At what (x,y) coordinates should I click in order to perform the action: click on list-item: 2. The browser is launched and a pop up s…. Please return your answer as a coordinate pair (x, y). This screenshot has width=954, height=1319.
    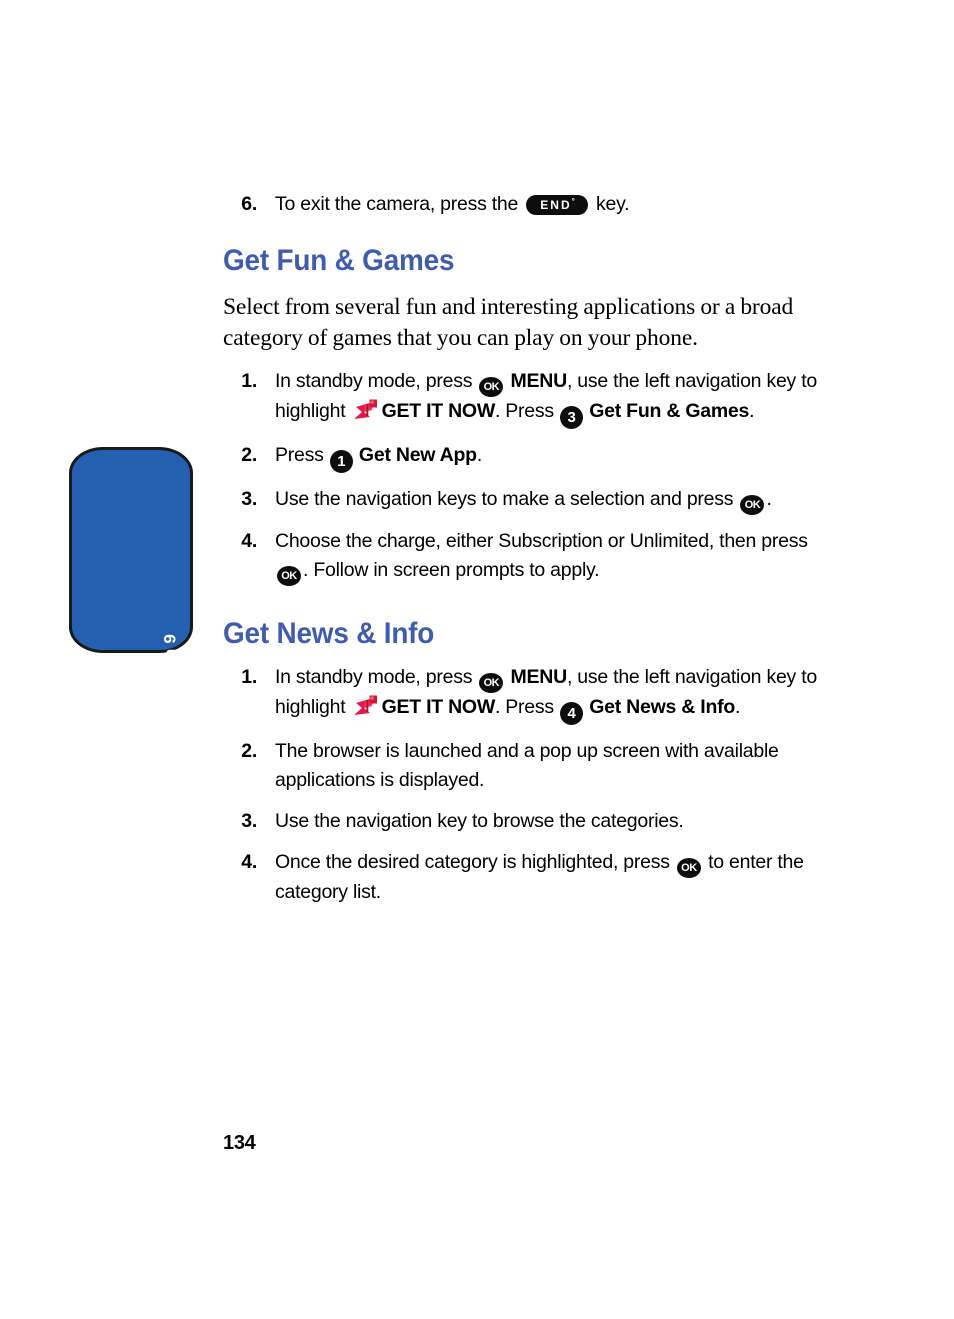
    Looking at the image, I should click on (523, 766).